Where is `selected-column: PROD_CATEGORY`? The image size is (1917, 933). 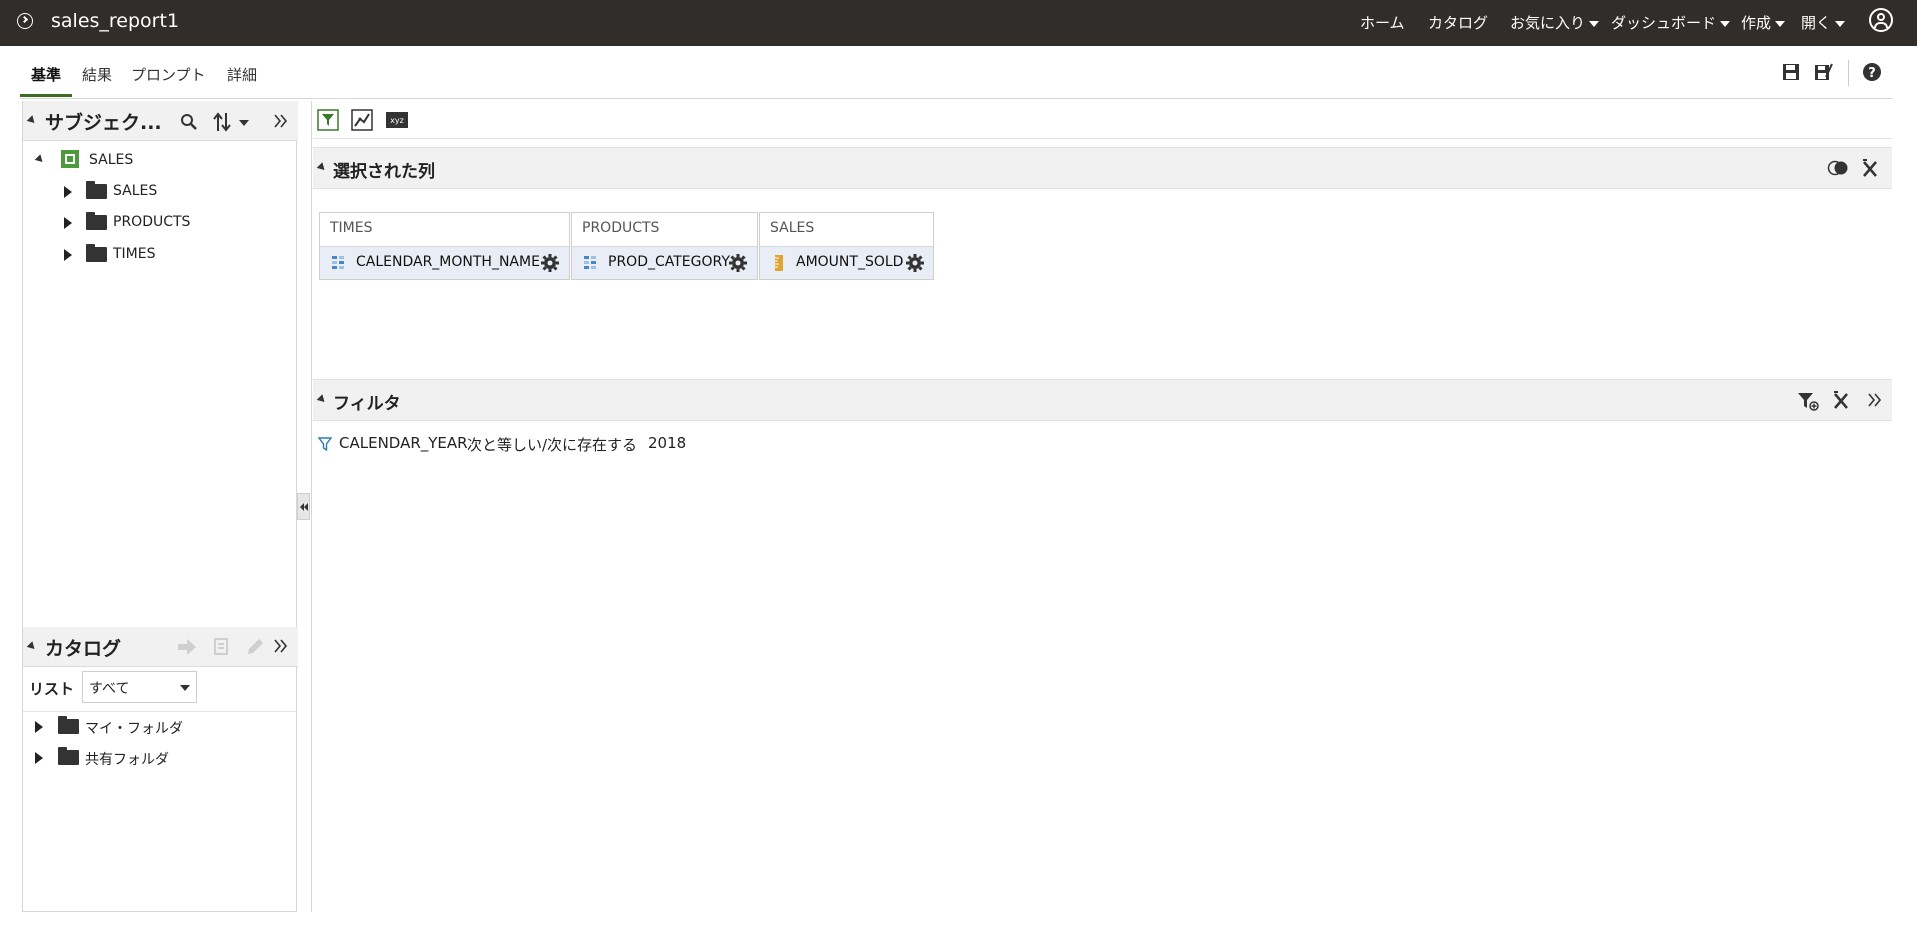
selected-column: PROD_CATEGORY is located at coordinates (664, 262).